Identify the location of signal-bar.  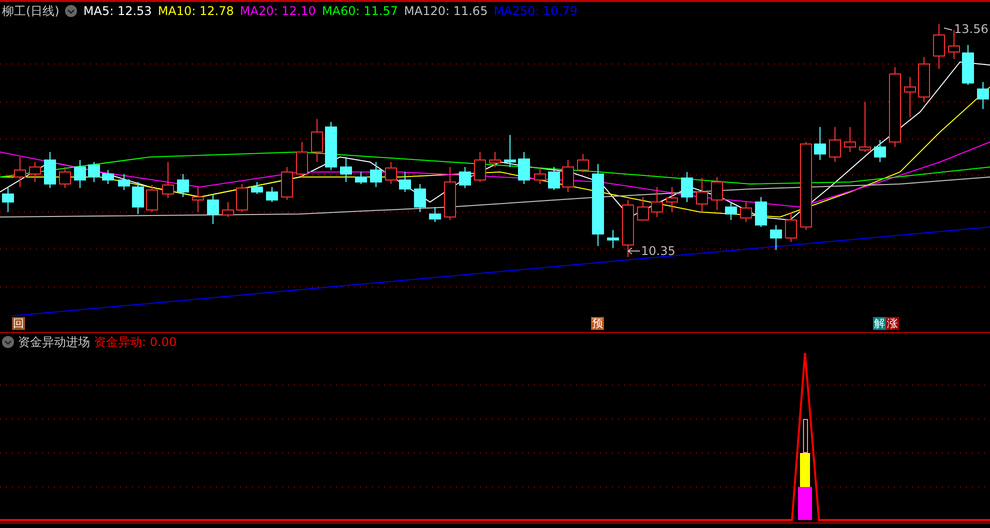
(805, 503).